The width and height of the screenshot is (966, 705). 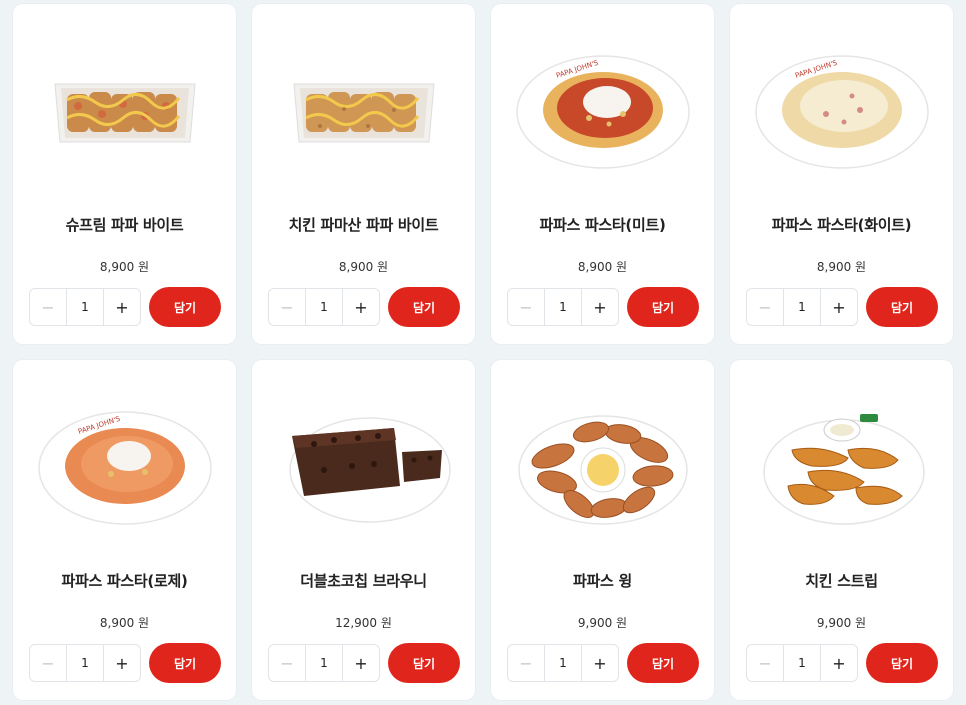 What do you see at coordinates (124, 465) in the screenshot?
I see `product-image-rose-pasta: PAPA JOHN'S` at bounding box center [124, 465].